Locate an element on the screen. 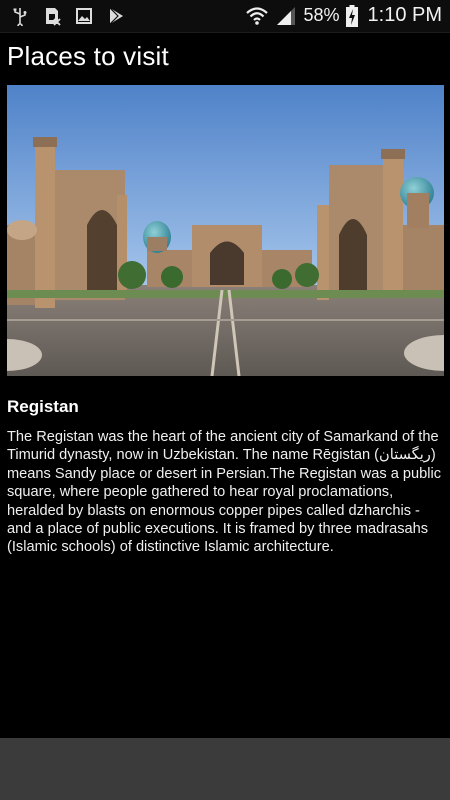 This screenshot has height=800, width=450. action-bar: Places to visit is located at coordinates (225, 58).